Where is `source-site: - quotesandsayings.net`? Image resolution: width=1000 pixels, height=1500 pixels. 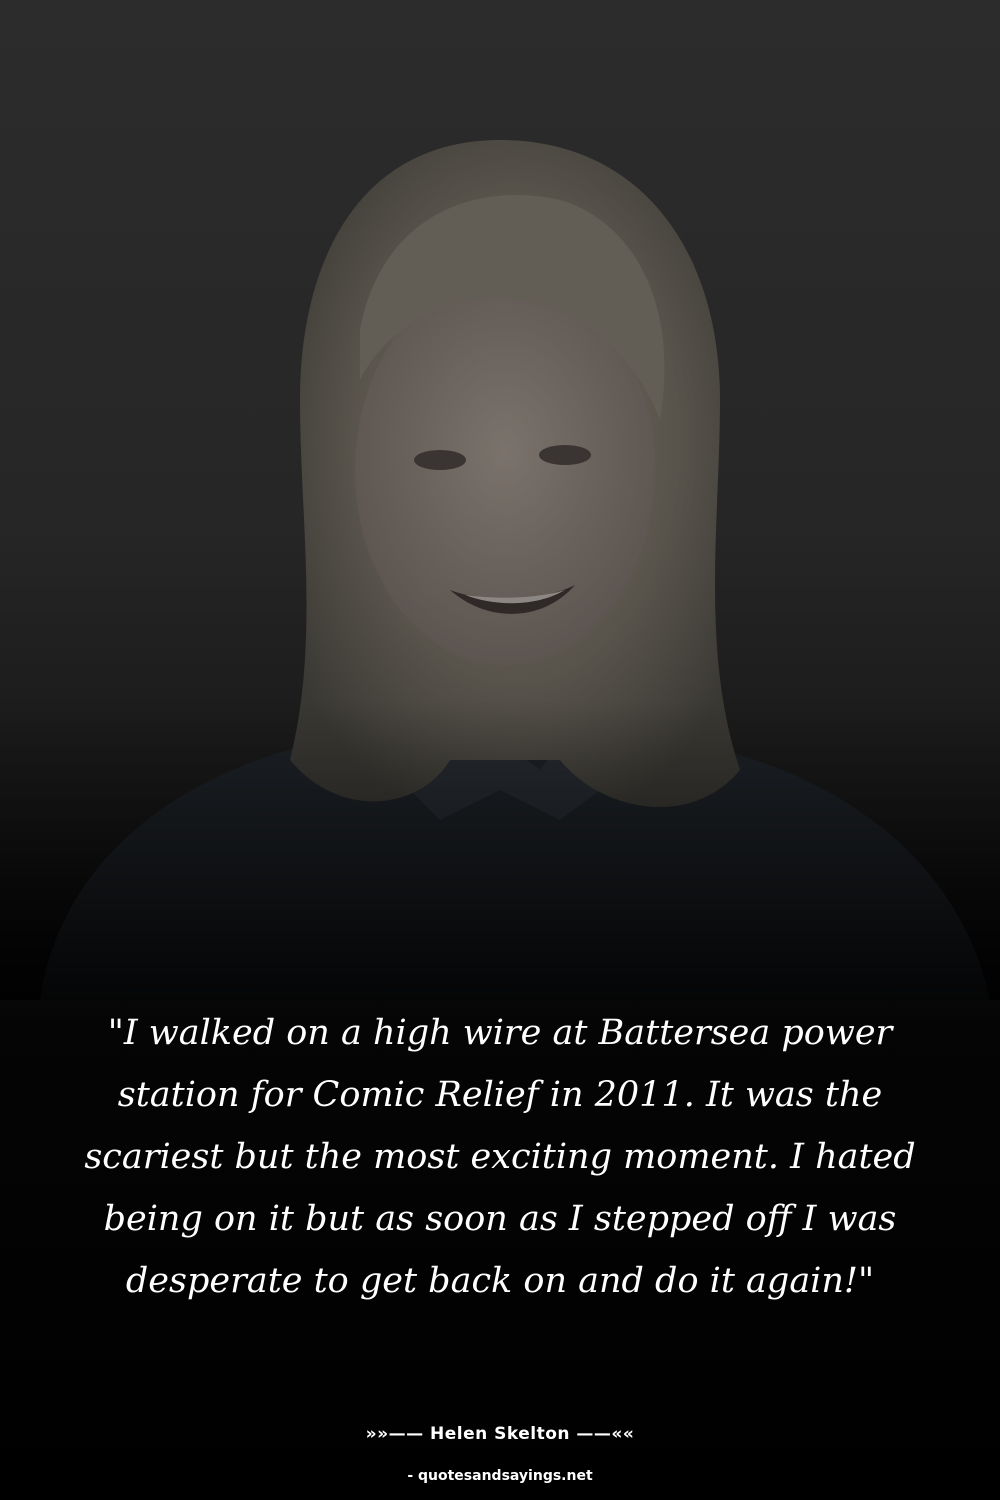
source-site: - quotesandsayings.net is located at coordinates (500, 1476).